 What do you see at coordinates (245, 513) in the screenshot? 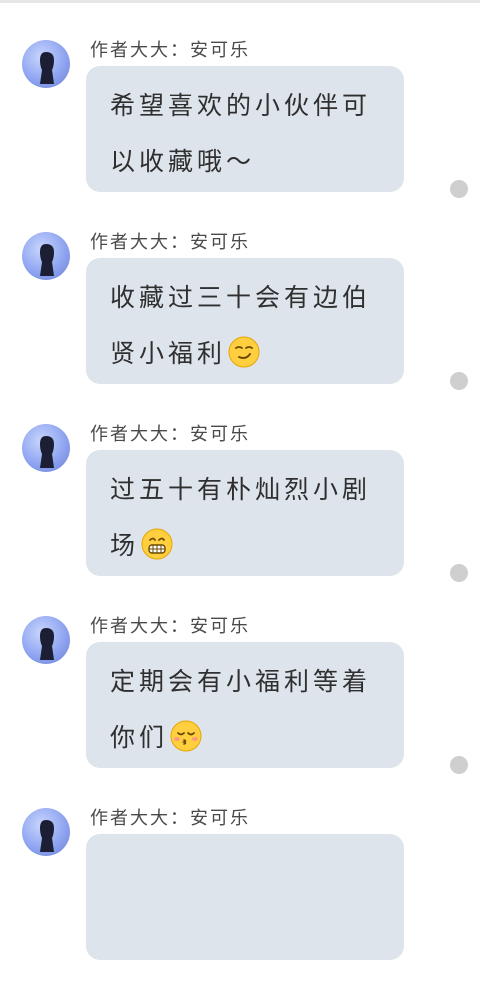
I see `message-bubble: 过五十有朴灿烈小剧场` at bounding box center [245, 513].